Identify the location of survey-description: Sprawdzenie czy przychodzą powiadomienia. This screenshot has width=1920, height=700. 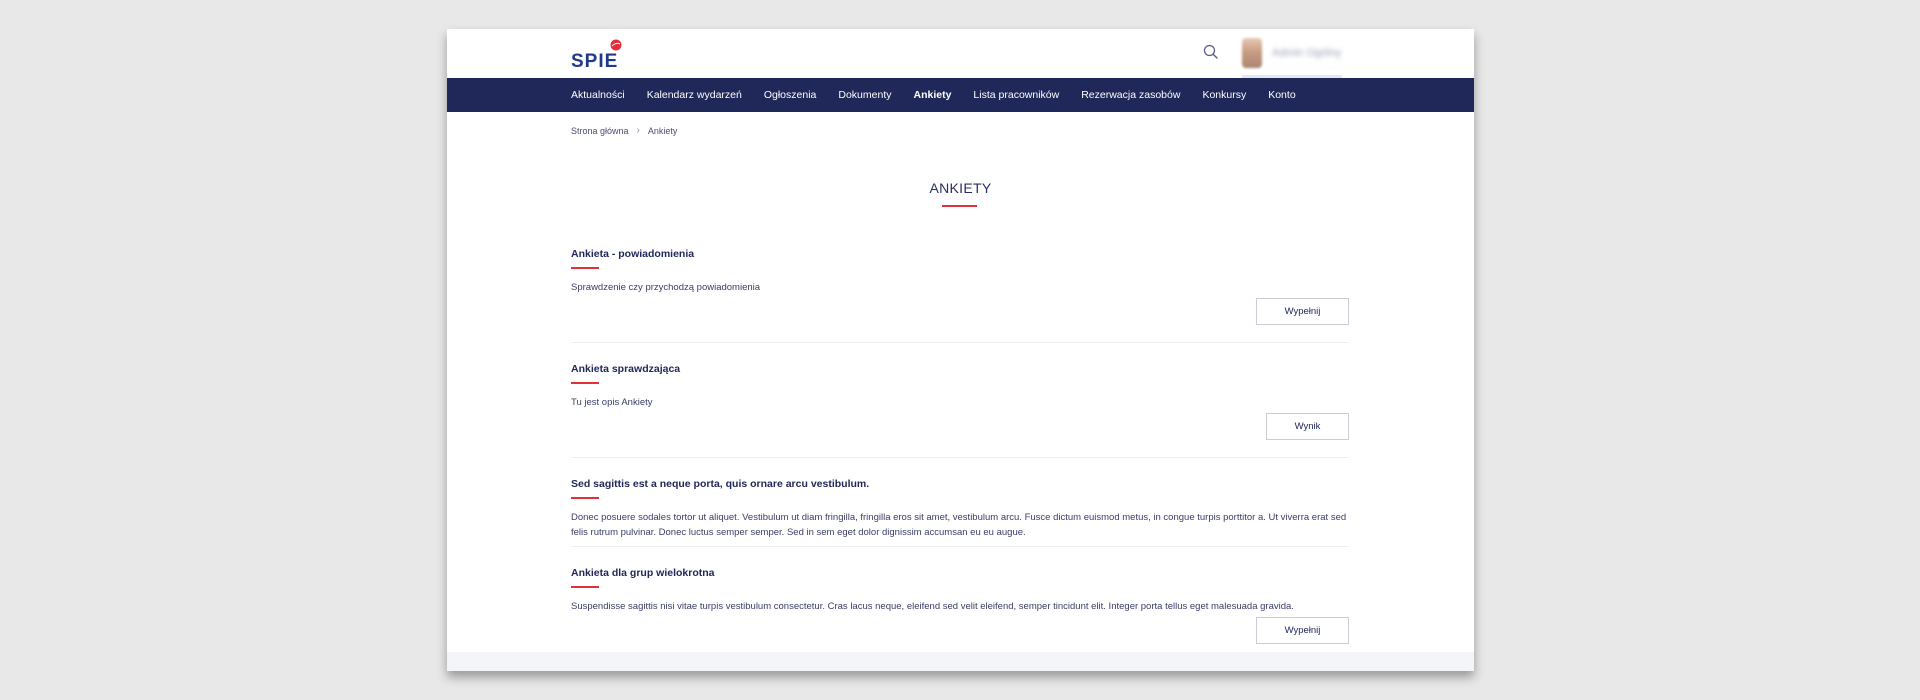
(666, 287).